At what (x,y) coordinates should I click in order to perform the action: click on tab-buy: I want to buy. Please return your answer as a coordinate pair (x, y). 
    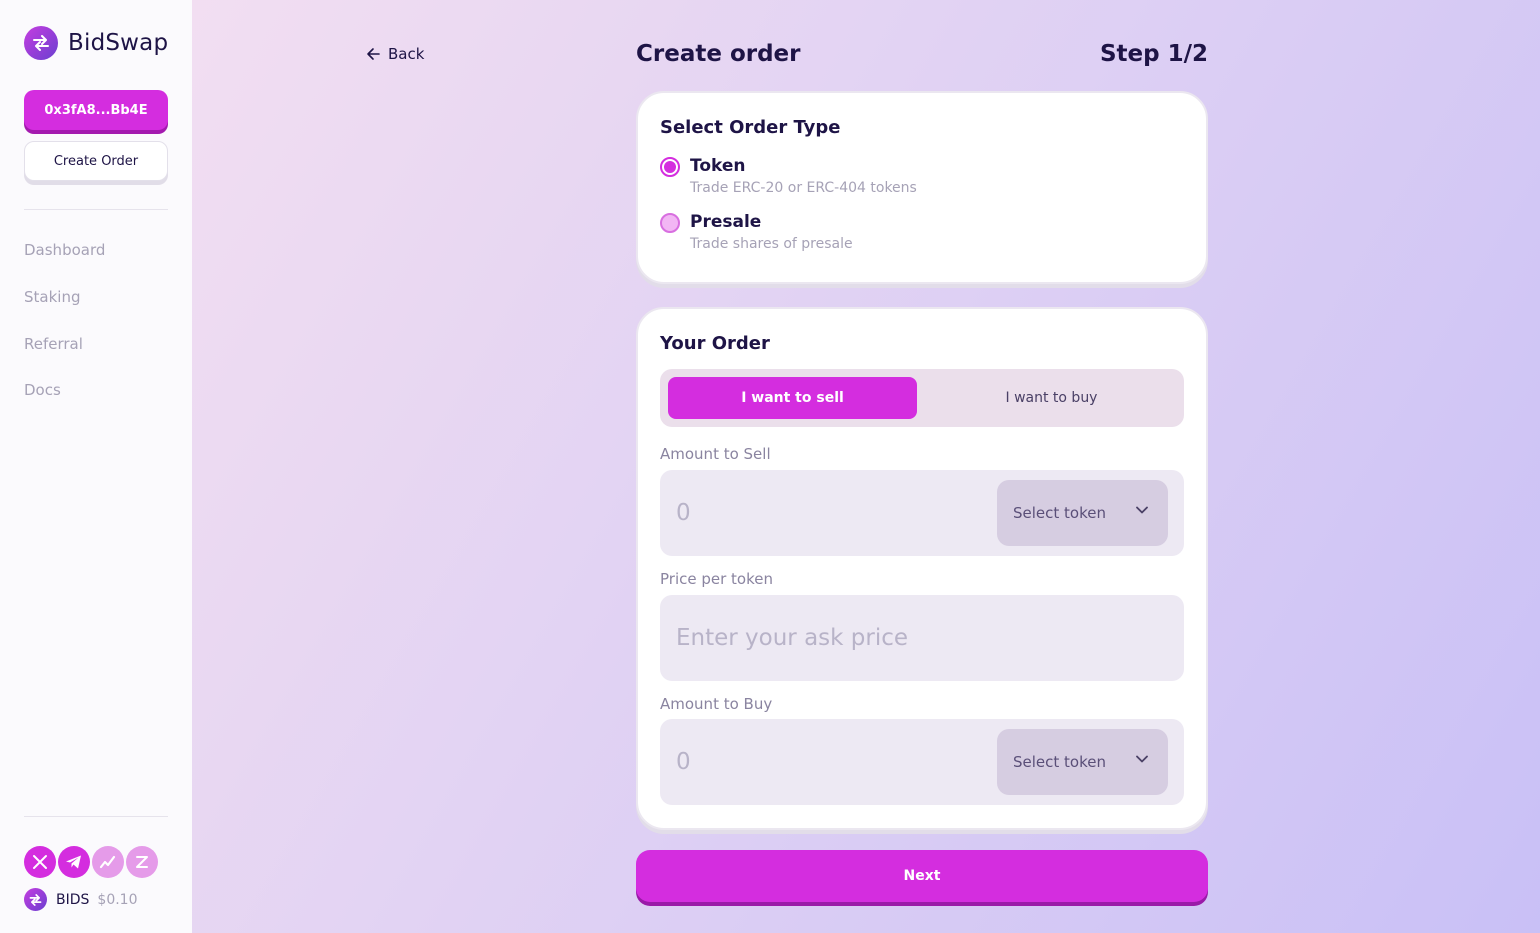
    Looking at the image, I should click on (1051, 398).